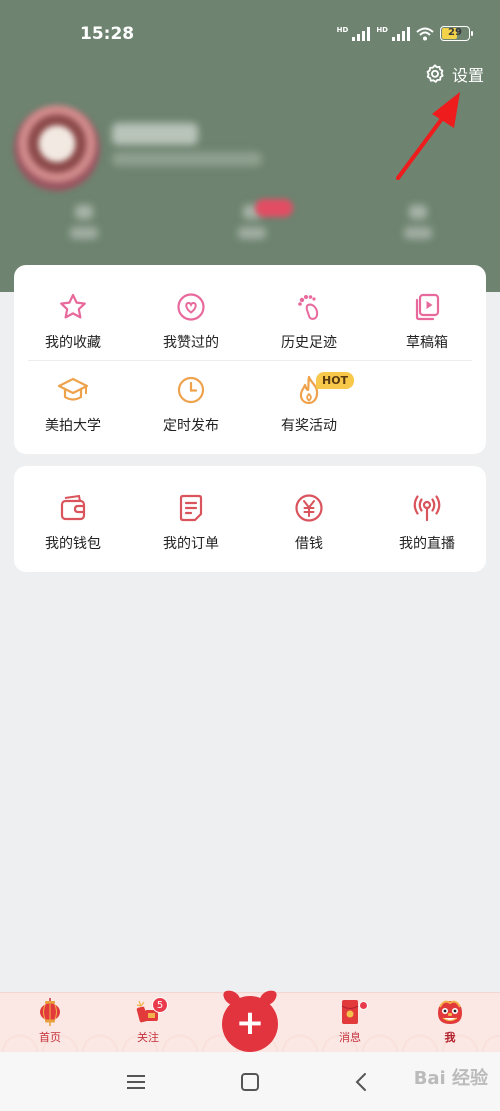  I want to click on tab-label: 关注, so click(148, 1037).